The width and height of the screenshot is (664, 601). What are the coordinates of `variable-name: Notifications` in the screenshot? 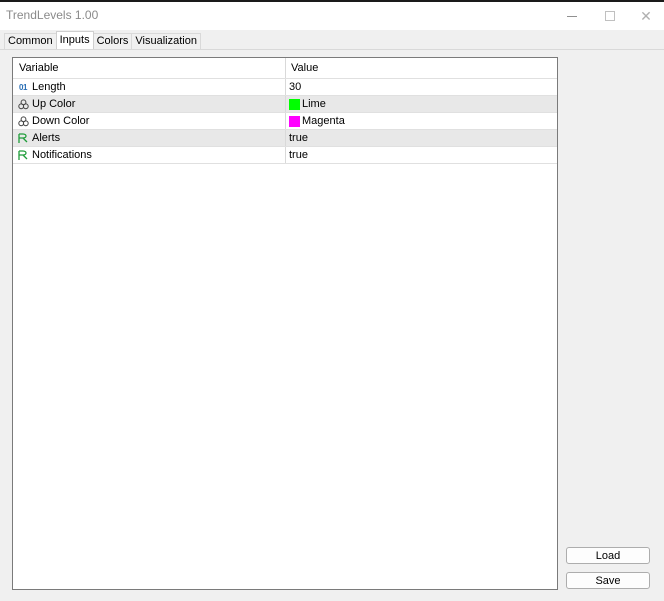 It's located at (62, 155).